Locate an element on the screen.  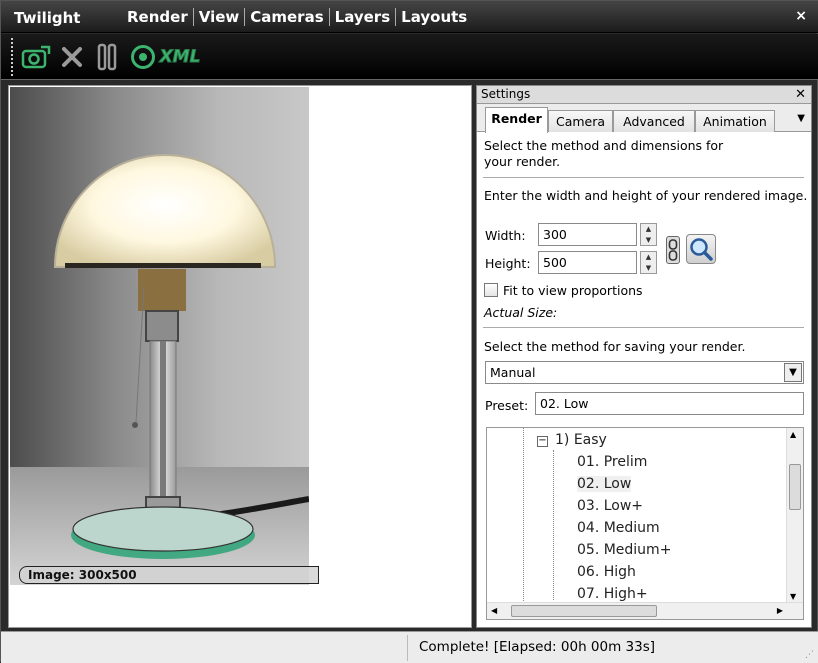
tree-item: 03. Low+ is located at coordinates (610, 506).